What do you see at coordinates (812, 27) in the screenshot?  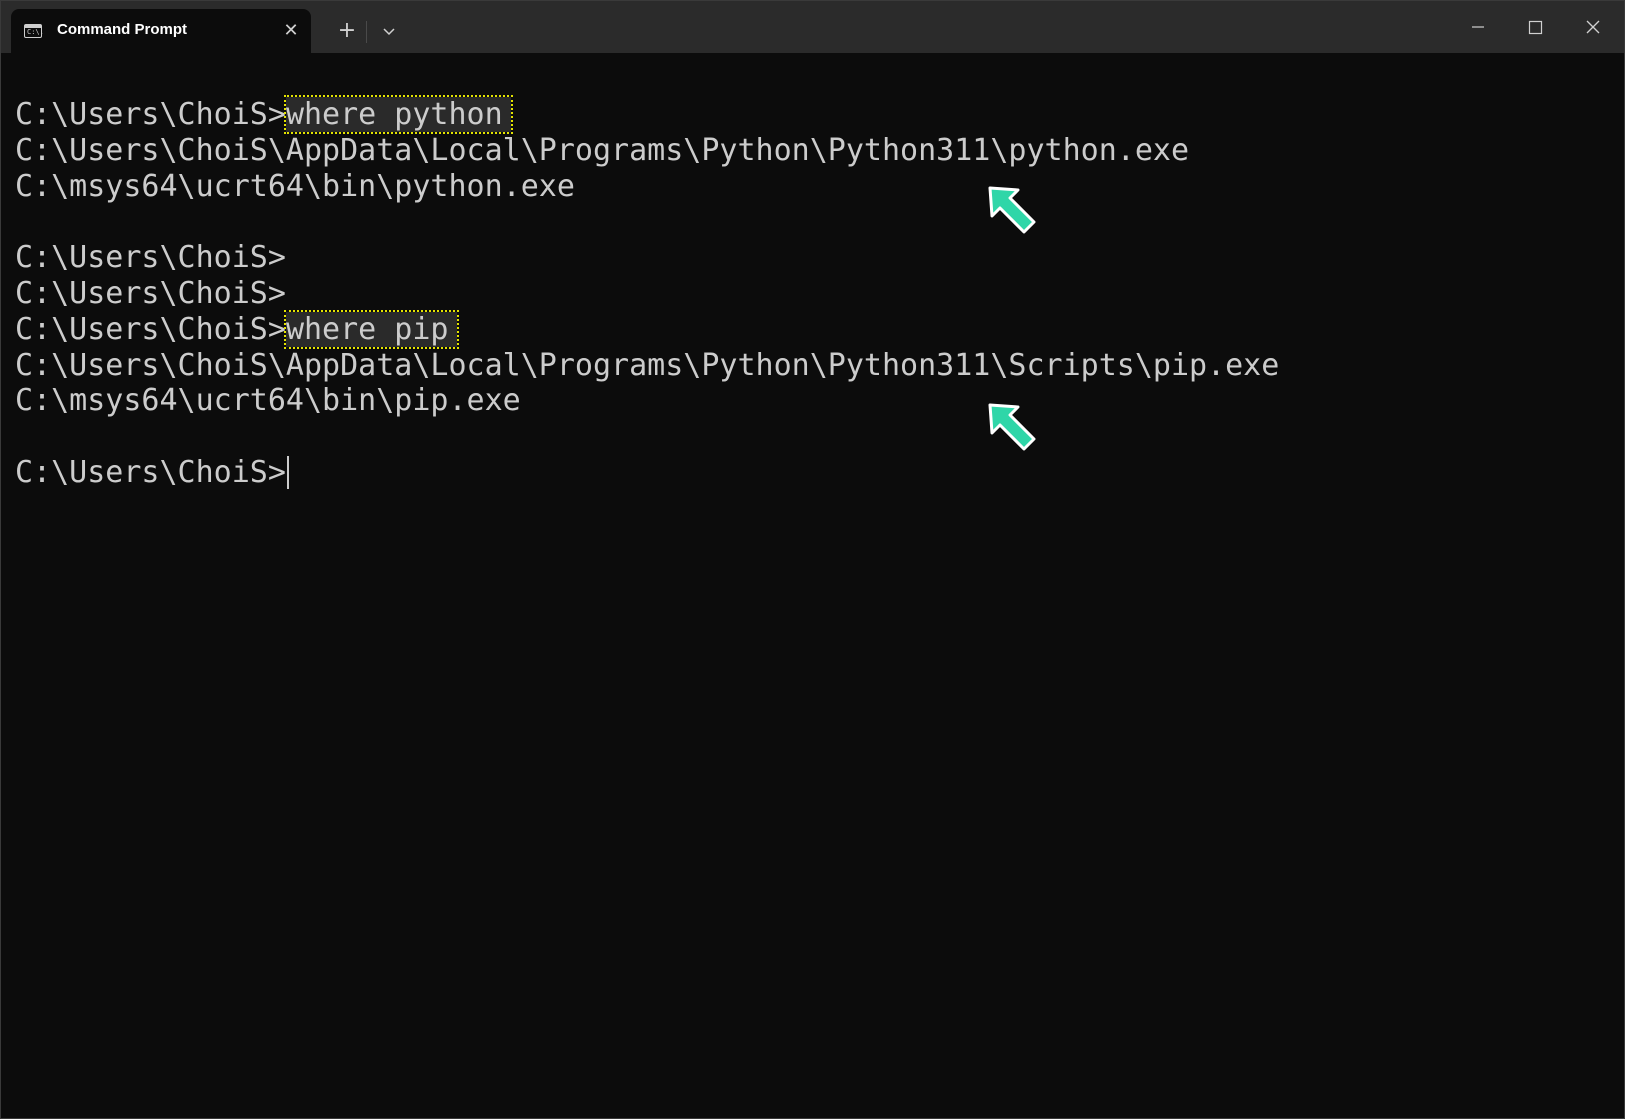 I see `title-bar: C:\. Command Prompt ✕ +` at bounding box center [812, 27].